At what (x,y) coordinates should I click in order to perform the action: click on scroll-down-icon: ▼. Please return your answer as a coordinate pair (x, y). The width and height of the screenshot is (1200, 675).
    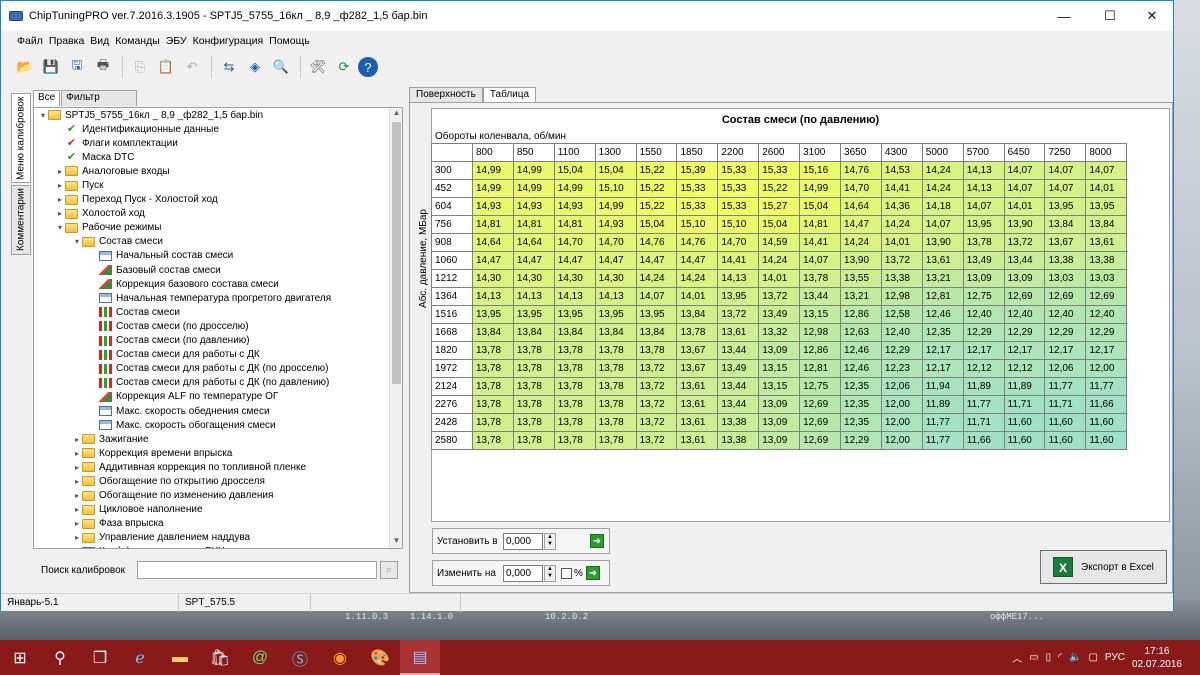
    Looking at the image, I should click on (396, 542).